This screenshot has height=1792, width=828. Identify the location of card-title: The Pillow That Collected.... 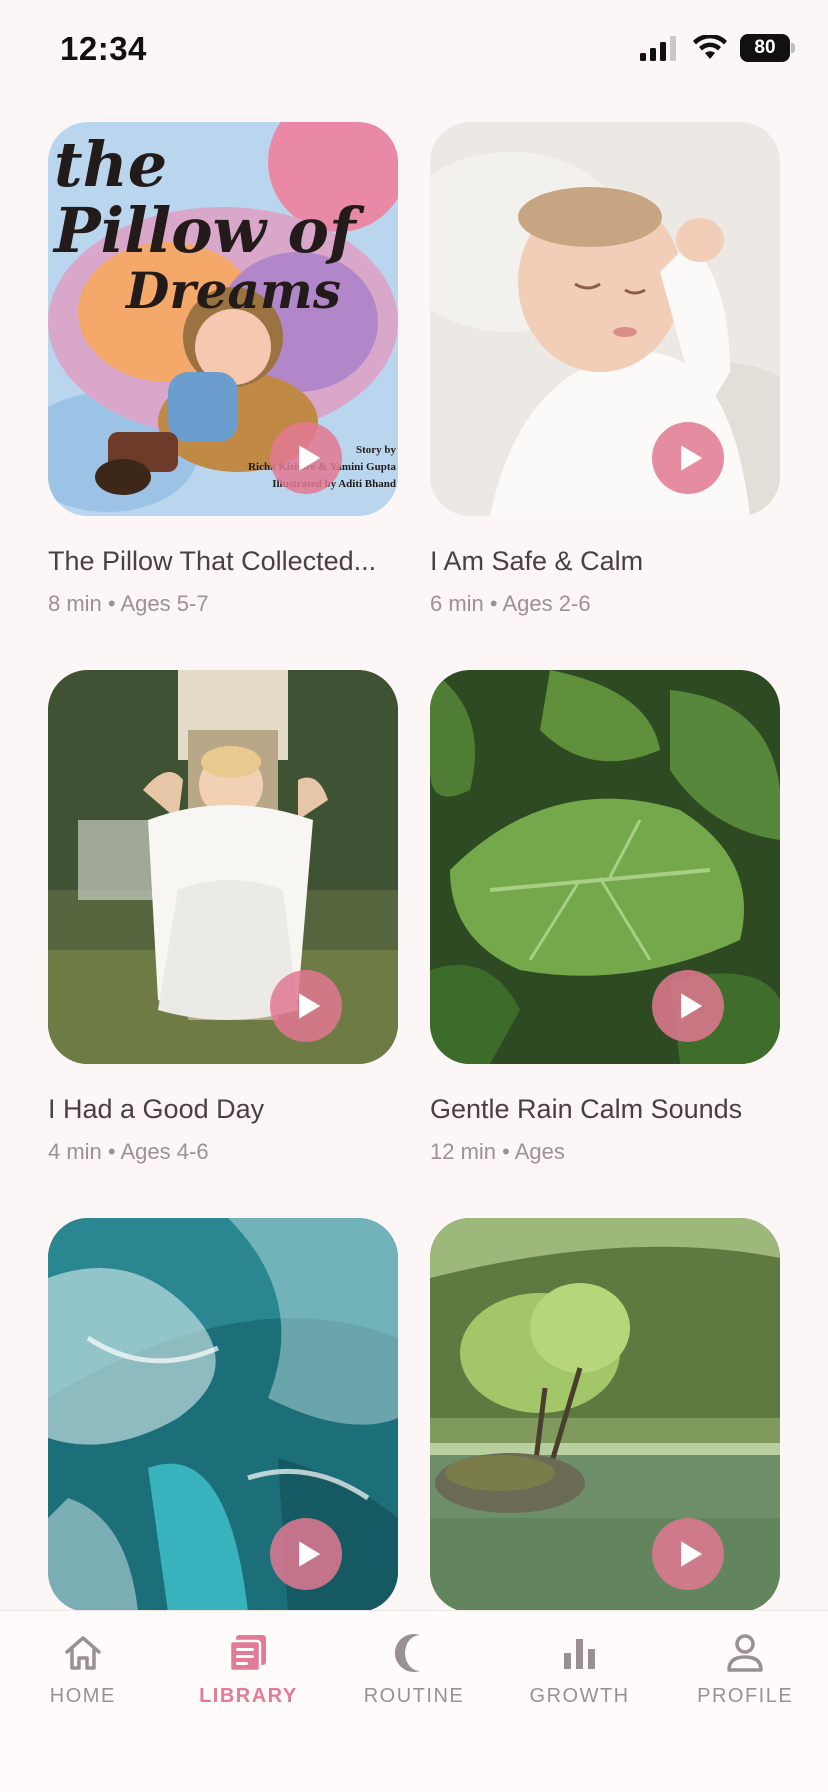
(228, 561).